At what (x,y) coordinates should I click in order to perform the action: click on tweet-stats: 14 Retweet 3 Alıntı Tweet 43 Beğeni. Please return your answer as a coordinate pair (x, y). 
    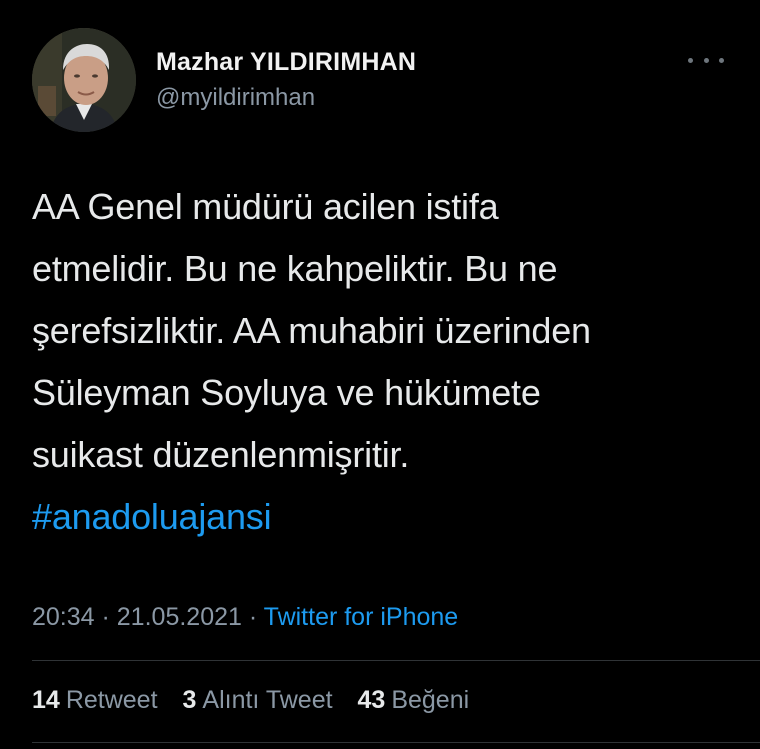
    Looking at the image, I should click on (259, 703).